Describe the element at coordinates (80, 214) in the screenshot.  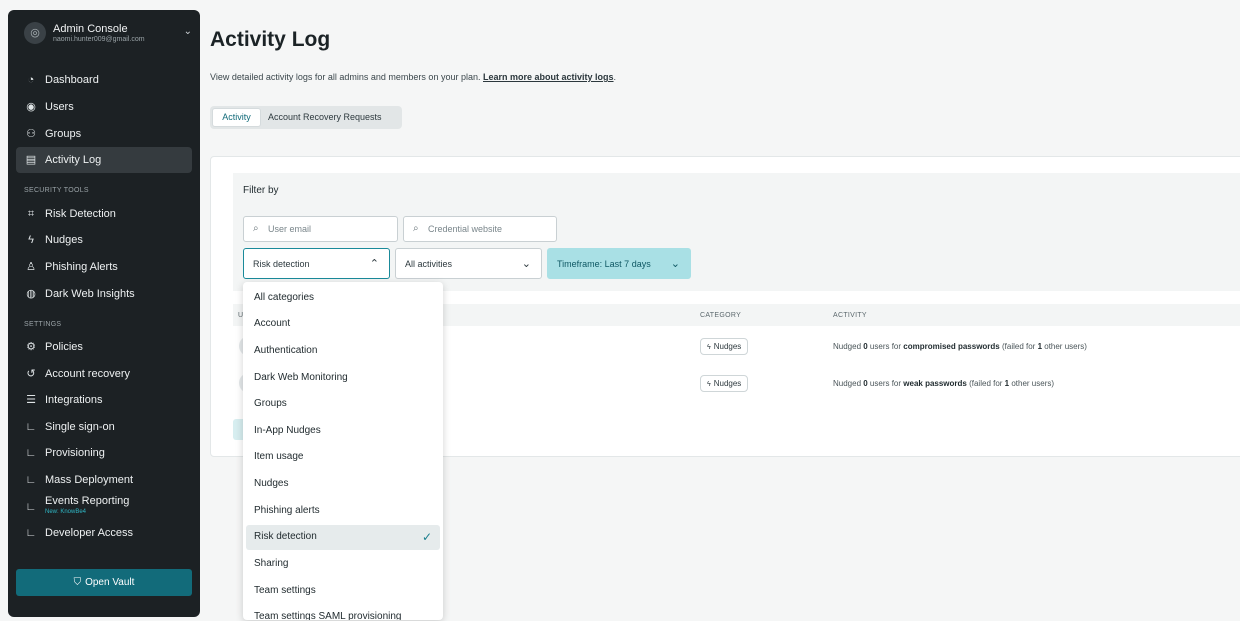
I see `sidebar-item-label: Risk Detection` at that location.